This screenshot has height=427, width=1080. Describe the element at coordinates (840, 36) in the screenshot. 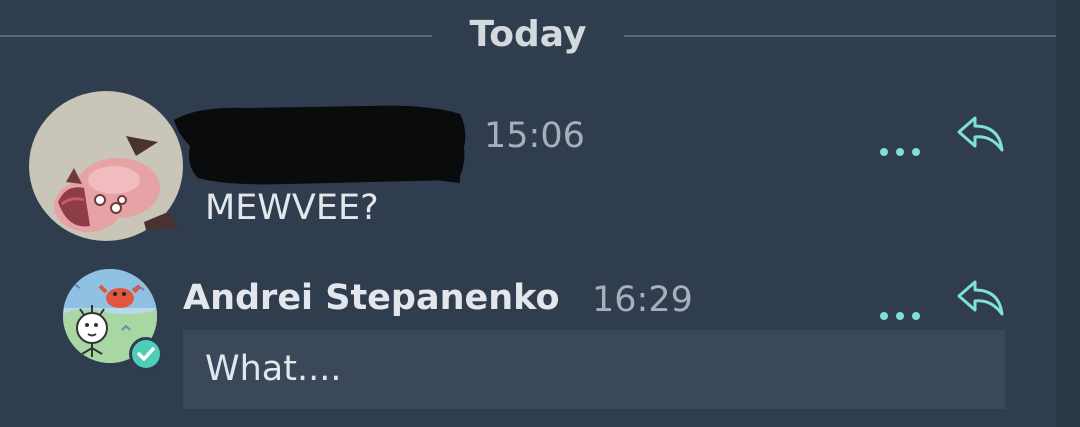

I see `date-divider-line-right` at that location.